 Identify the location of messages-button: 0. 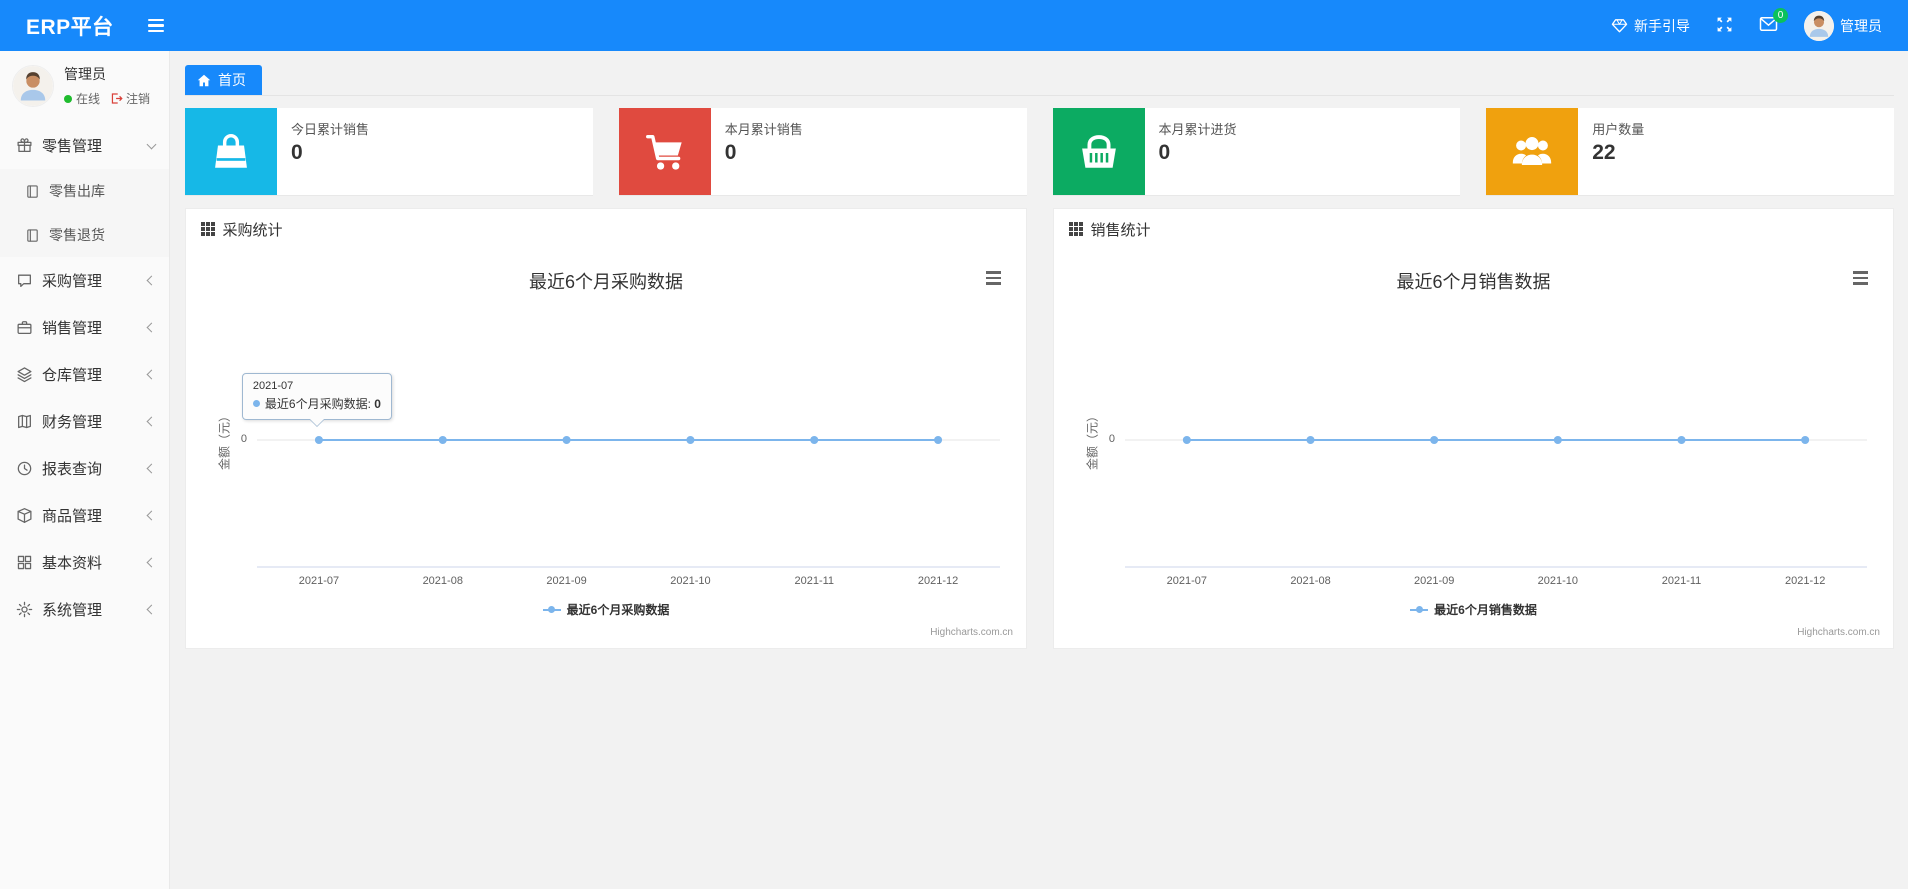
(1773, 21).